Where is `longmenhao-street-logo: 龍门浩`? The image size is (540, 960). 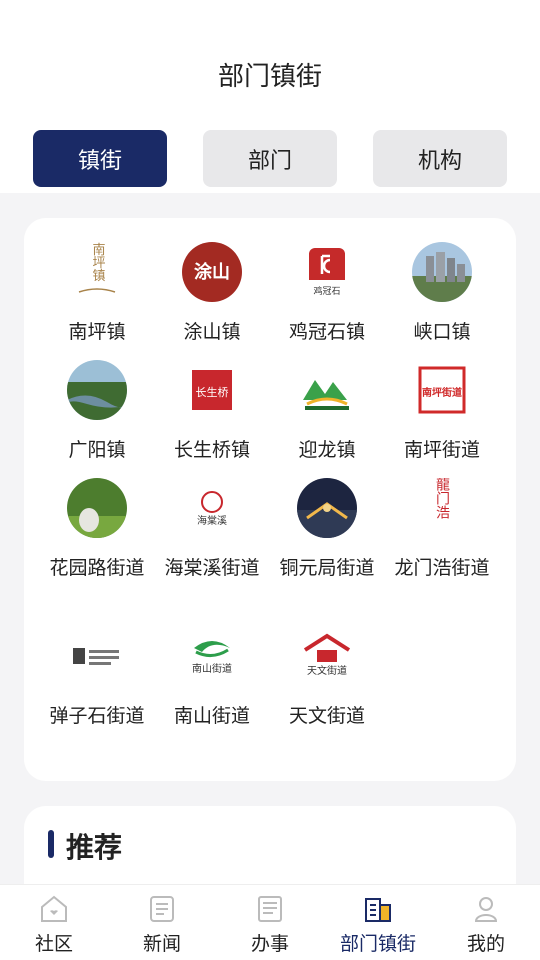
longmenhao-street-logo: 龍门浩 is located at coordinates (442, 508).